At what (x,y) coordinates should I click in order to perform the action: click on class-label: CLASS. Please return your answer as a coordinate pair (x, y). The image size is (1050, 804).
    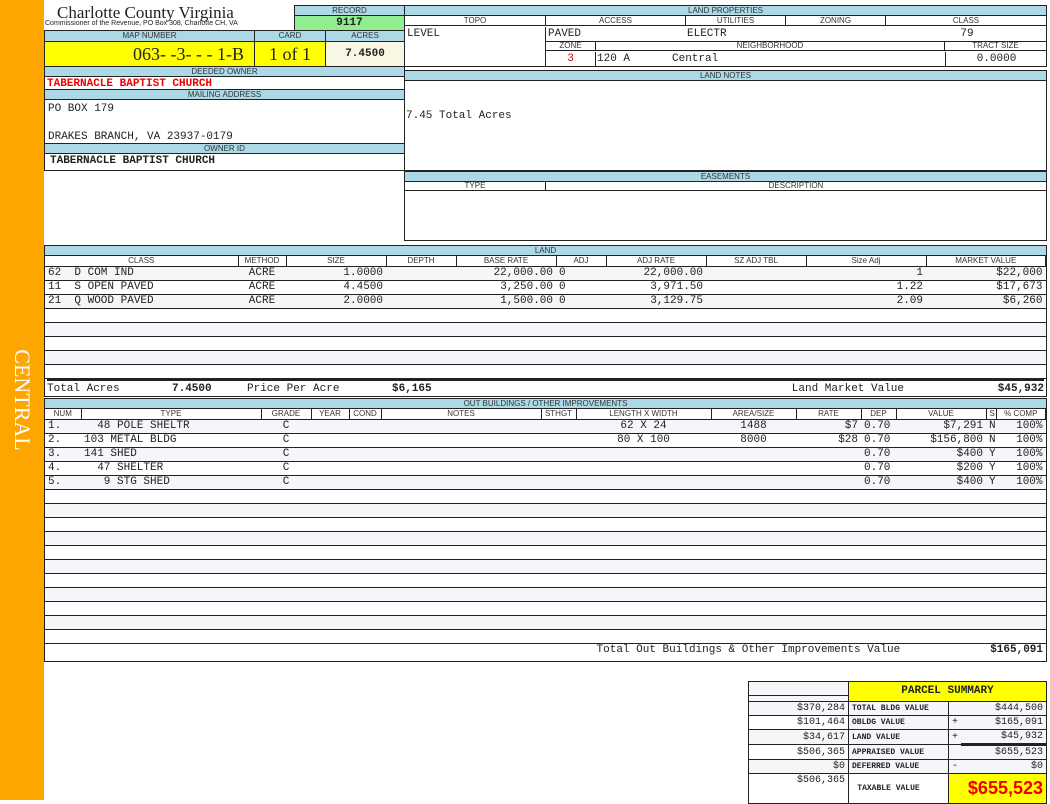
    Looking at the image, I should click on (966, 20).